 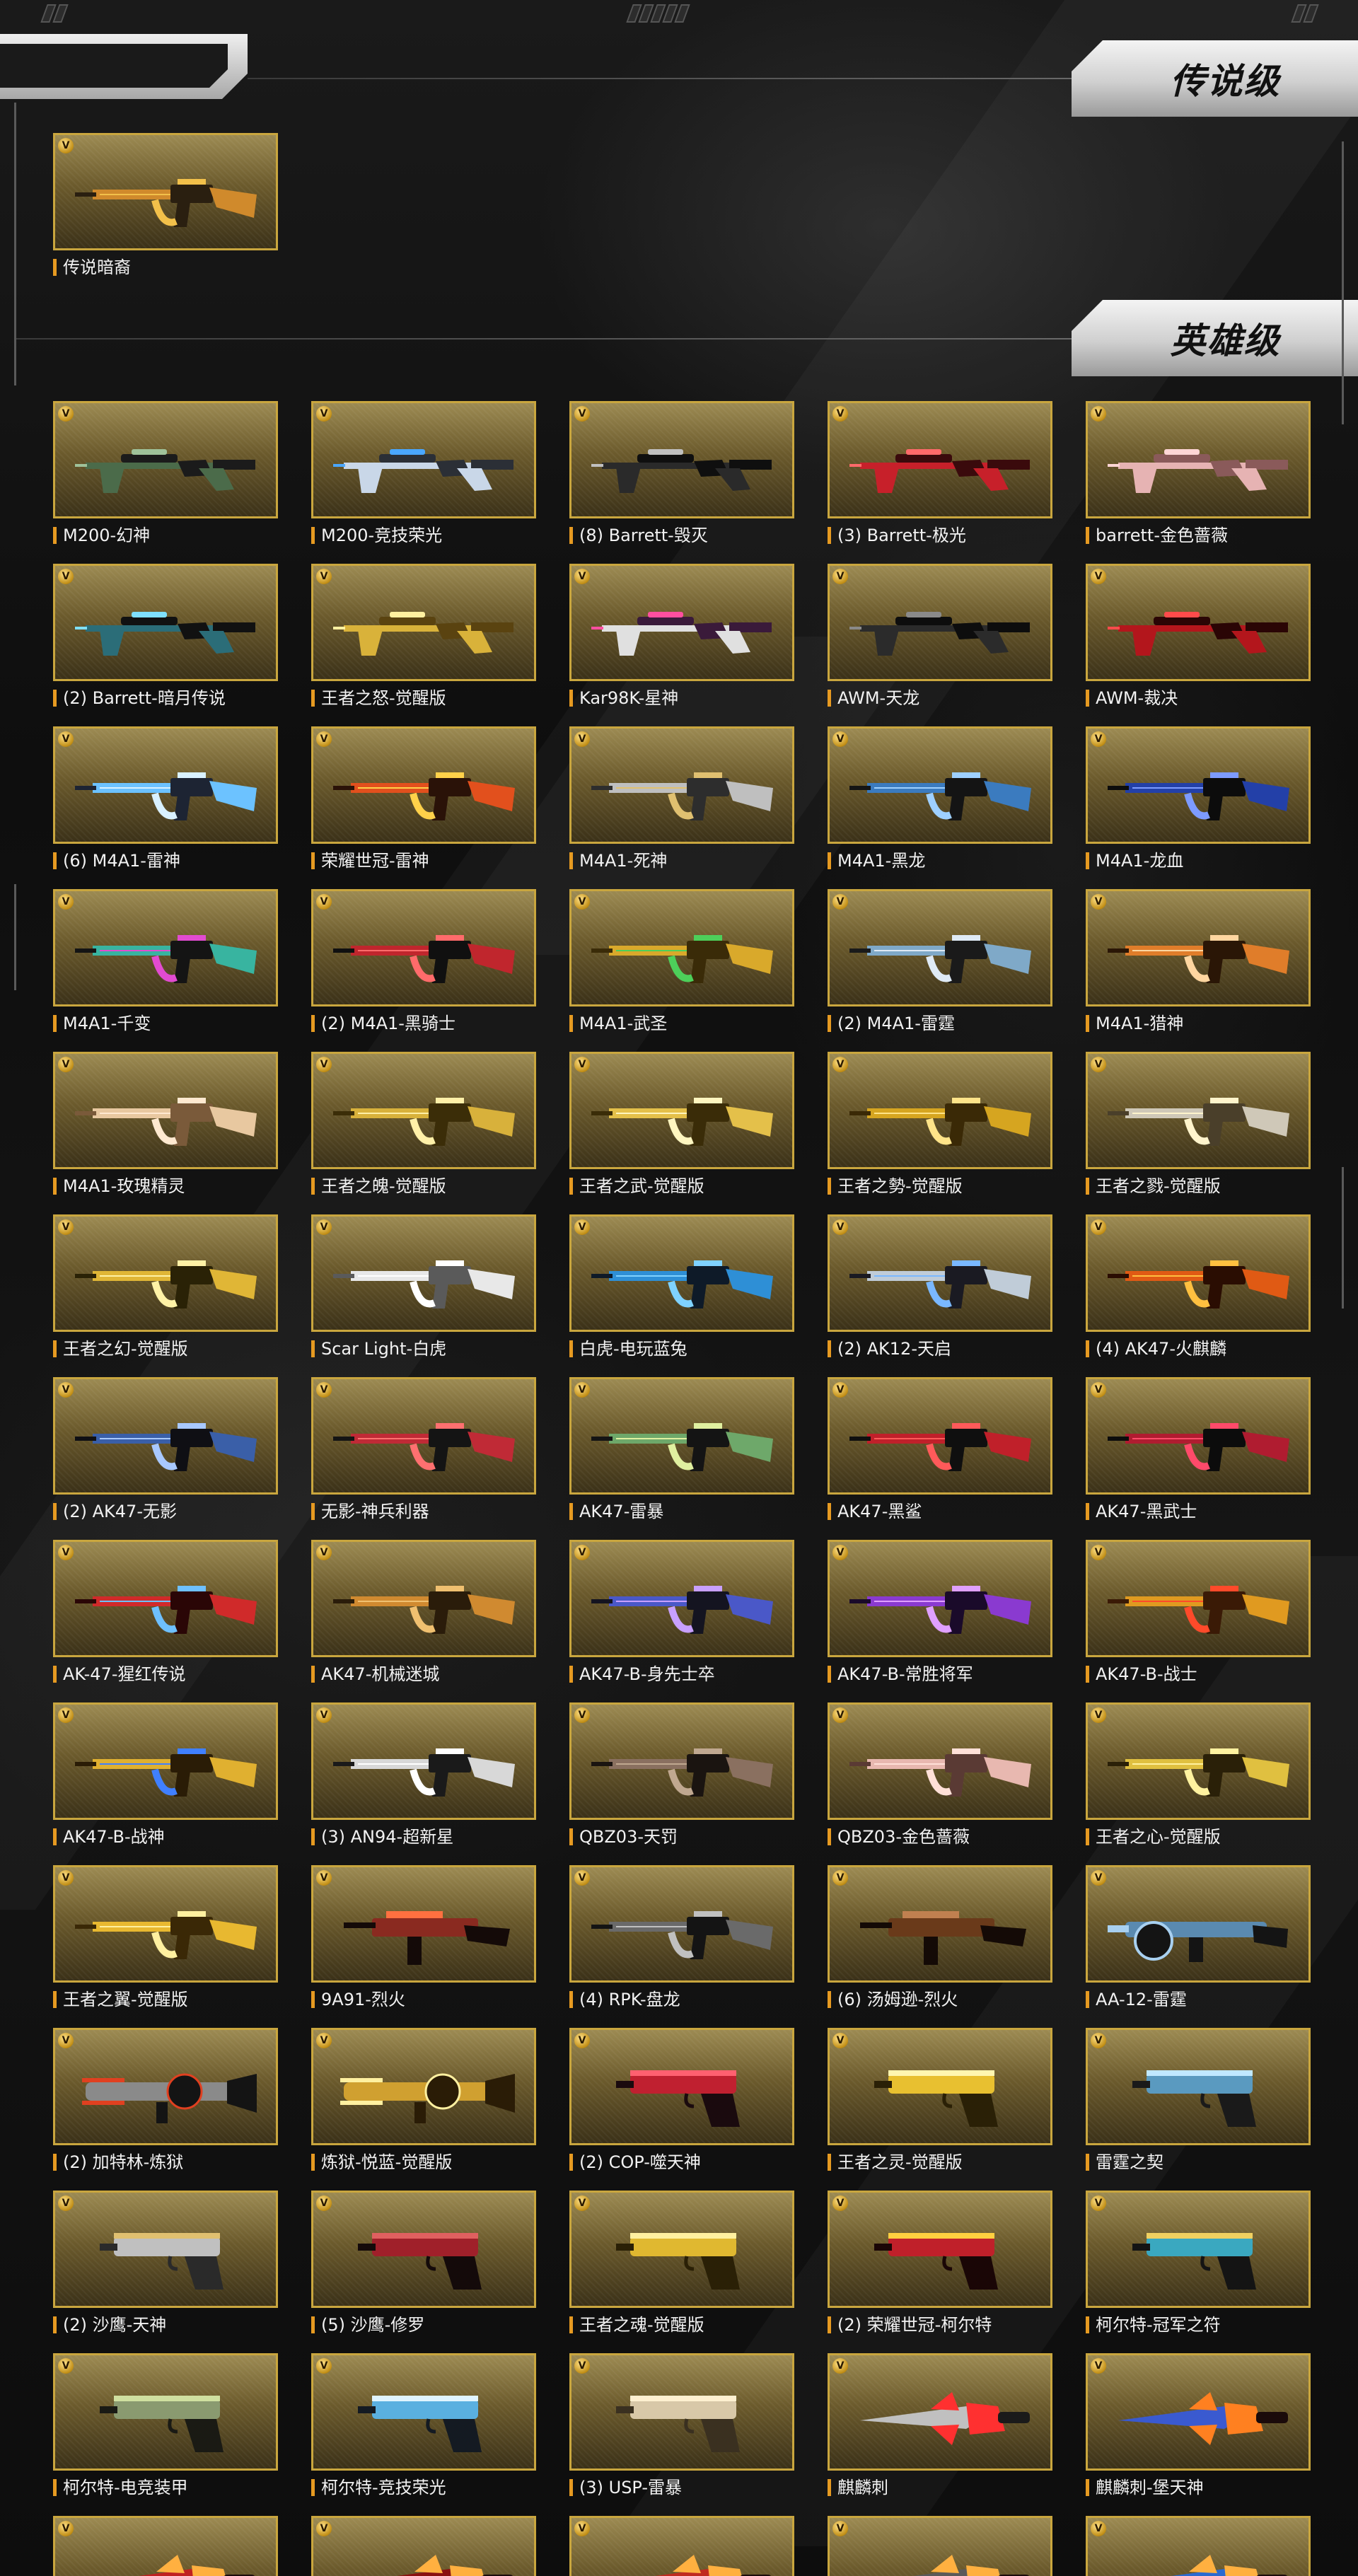 I want to click on weapon-item: V 王者之怒-觉醒版, so click(x=423, y=638).